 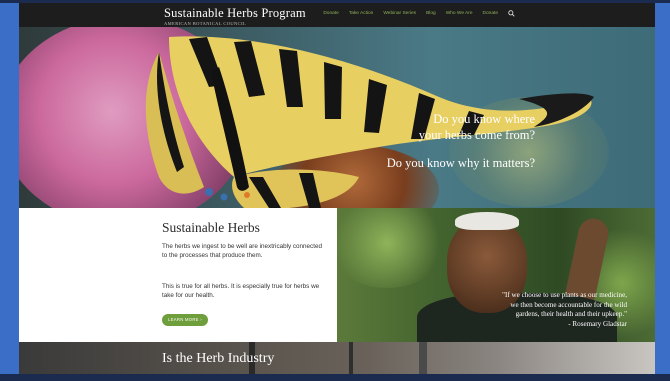 What do you see at coordinates (511, 13) in the screenshot?
I see `search-icon` at bounding box center [511, 13].